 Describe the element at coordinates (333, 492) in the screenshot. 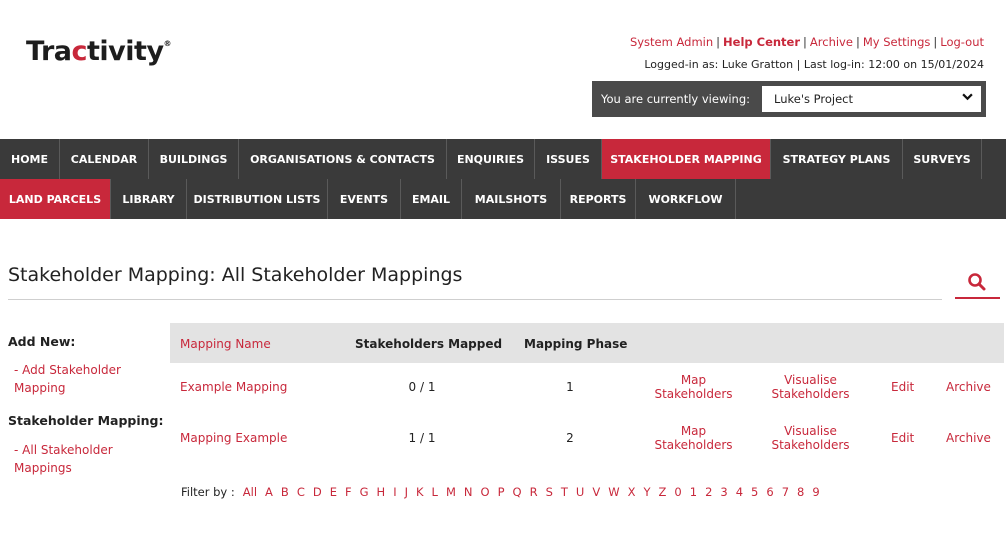

I see `filter-letter: E` at that location.